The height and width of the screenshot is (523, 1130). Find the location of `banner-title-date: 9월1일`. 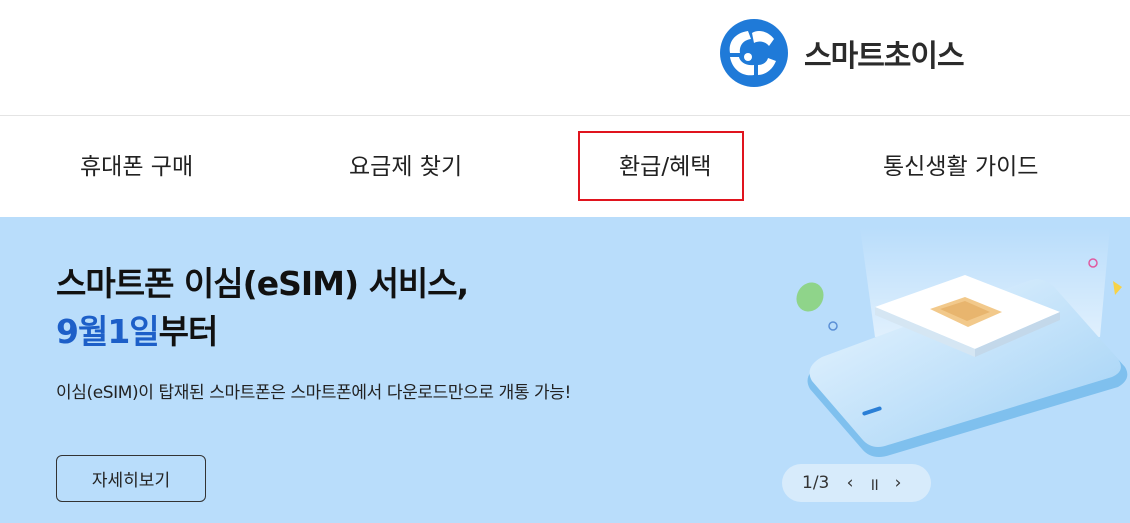

banner-title-date: 9월1일 is located at coordinates (108, 331).